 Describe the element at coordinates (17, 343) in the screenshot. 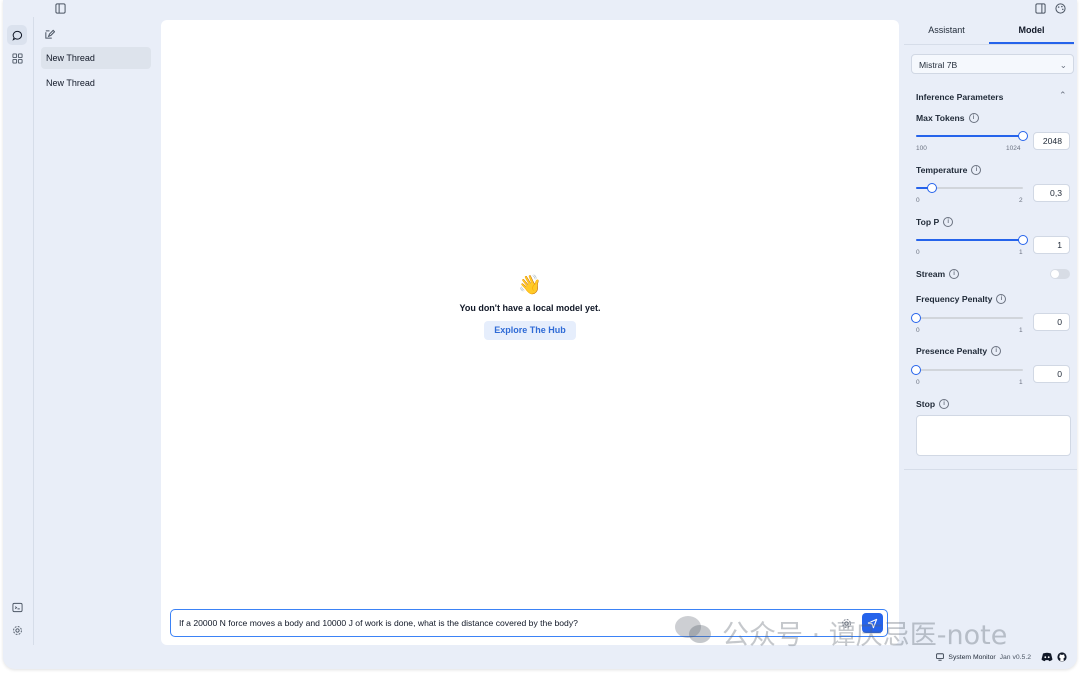

I see `left-rail` at that location.